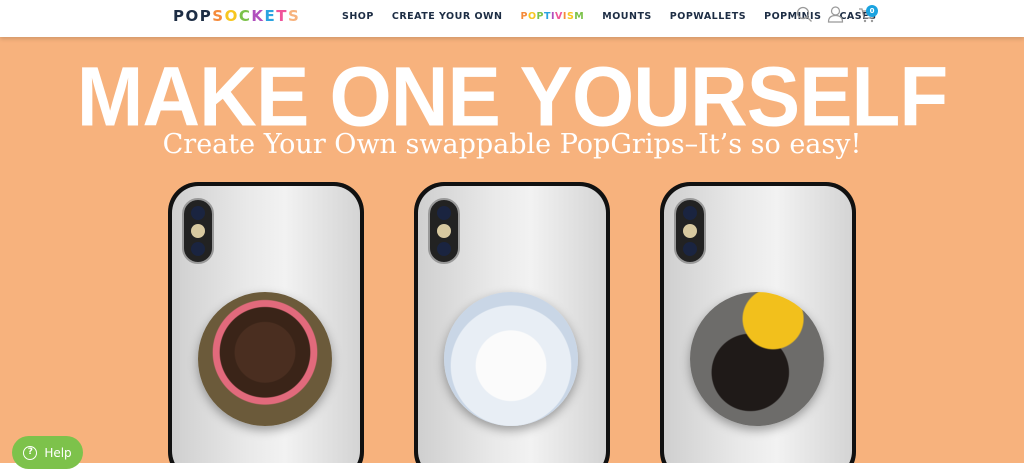  What do you see at coordinates (547, 16) in the screenshot?
I see `poptivism-letter: T` at bounding box center [547, 16].